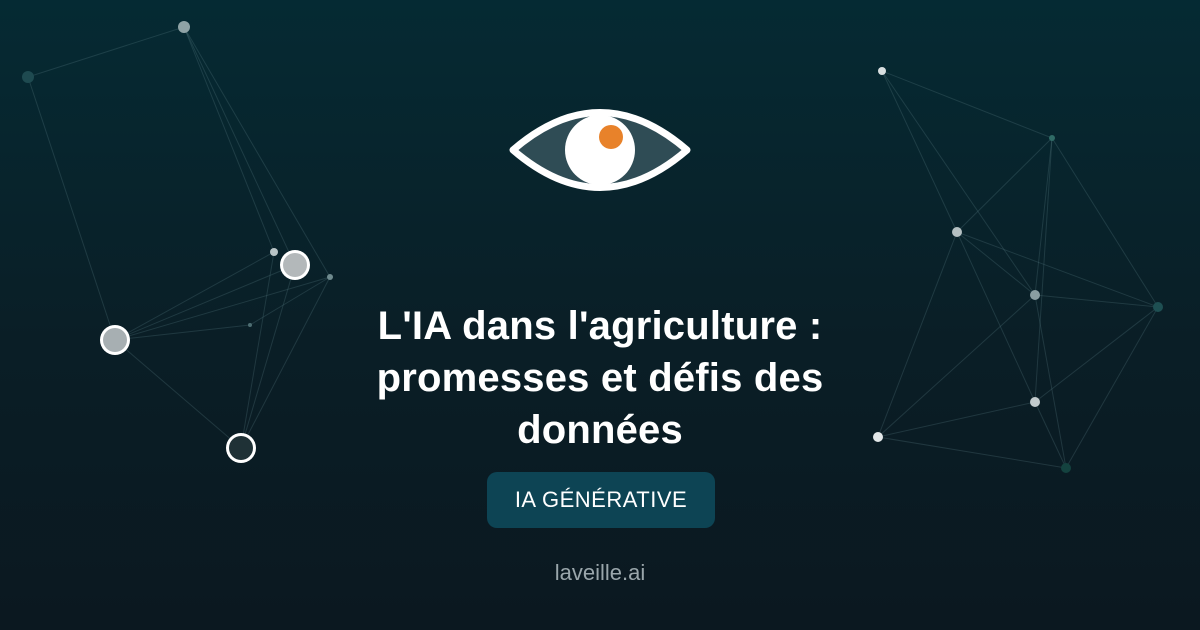 The width and height of the screenshot is (1200, 630). What do you see at coordinates (601, 500) in the screenshot?
I see `category-badge: IA GÉNÉRATIVE` at bounding box center [601, 500].